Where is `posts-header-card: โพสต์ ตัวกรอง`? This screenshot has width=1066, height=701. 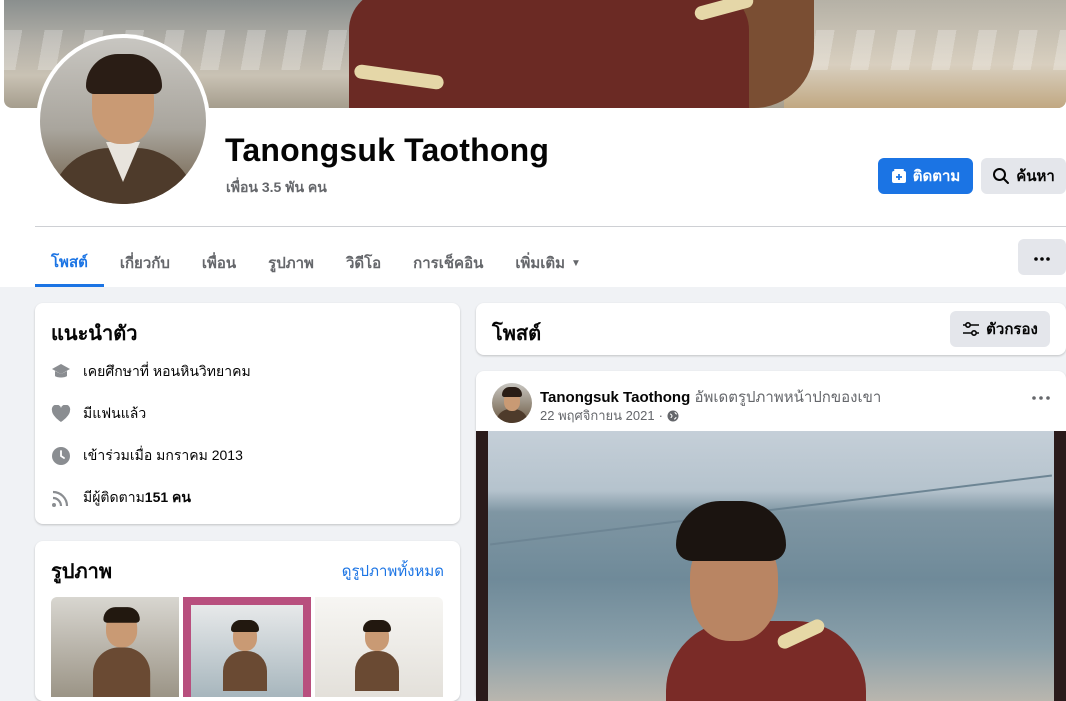 posts-header-card: โพสต์ ตัวกรอง is located at coordinates (771, 329).